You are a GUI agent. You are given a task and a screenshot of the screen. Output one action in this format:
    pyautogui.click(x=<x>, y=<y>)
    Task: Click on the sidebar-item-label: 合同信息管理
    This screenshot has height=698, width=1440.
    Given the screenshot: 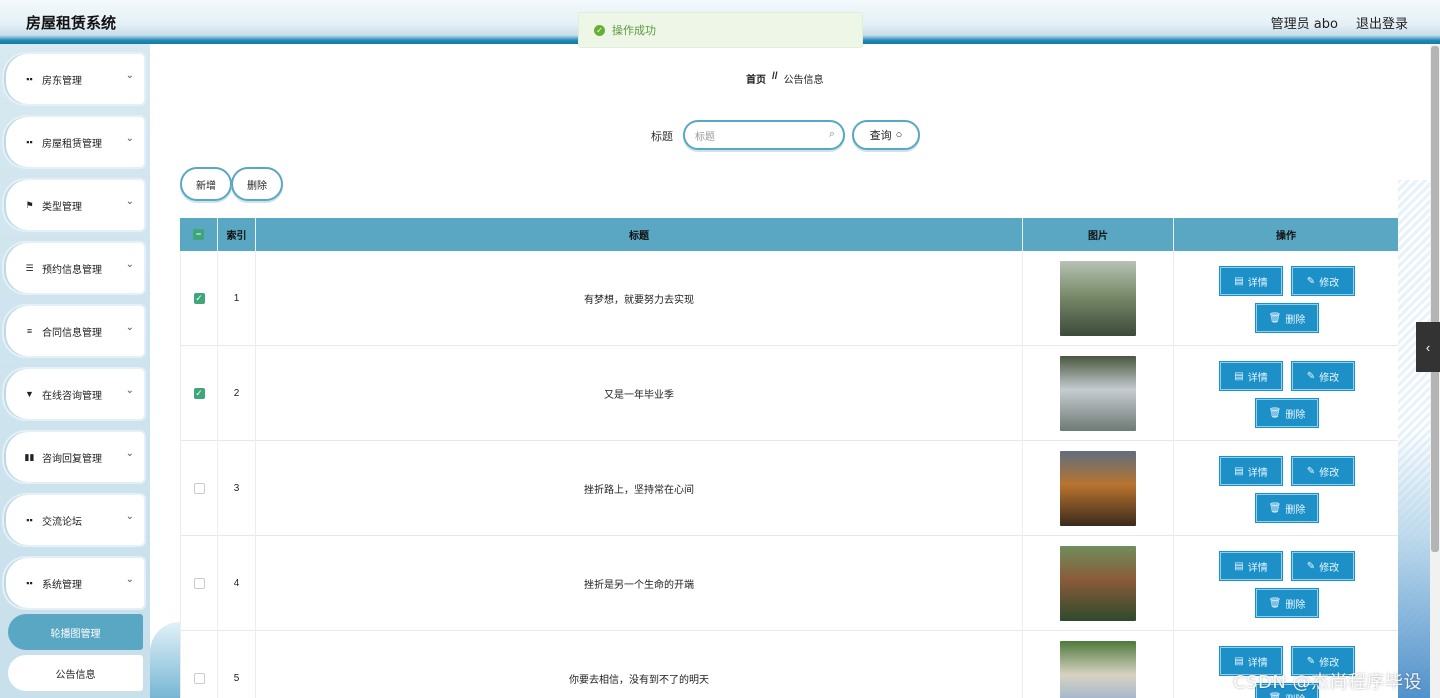 What is the action you would take?
    pyautogui.click(x=72, y=333)
    